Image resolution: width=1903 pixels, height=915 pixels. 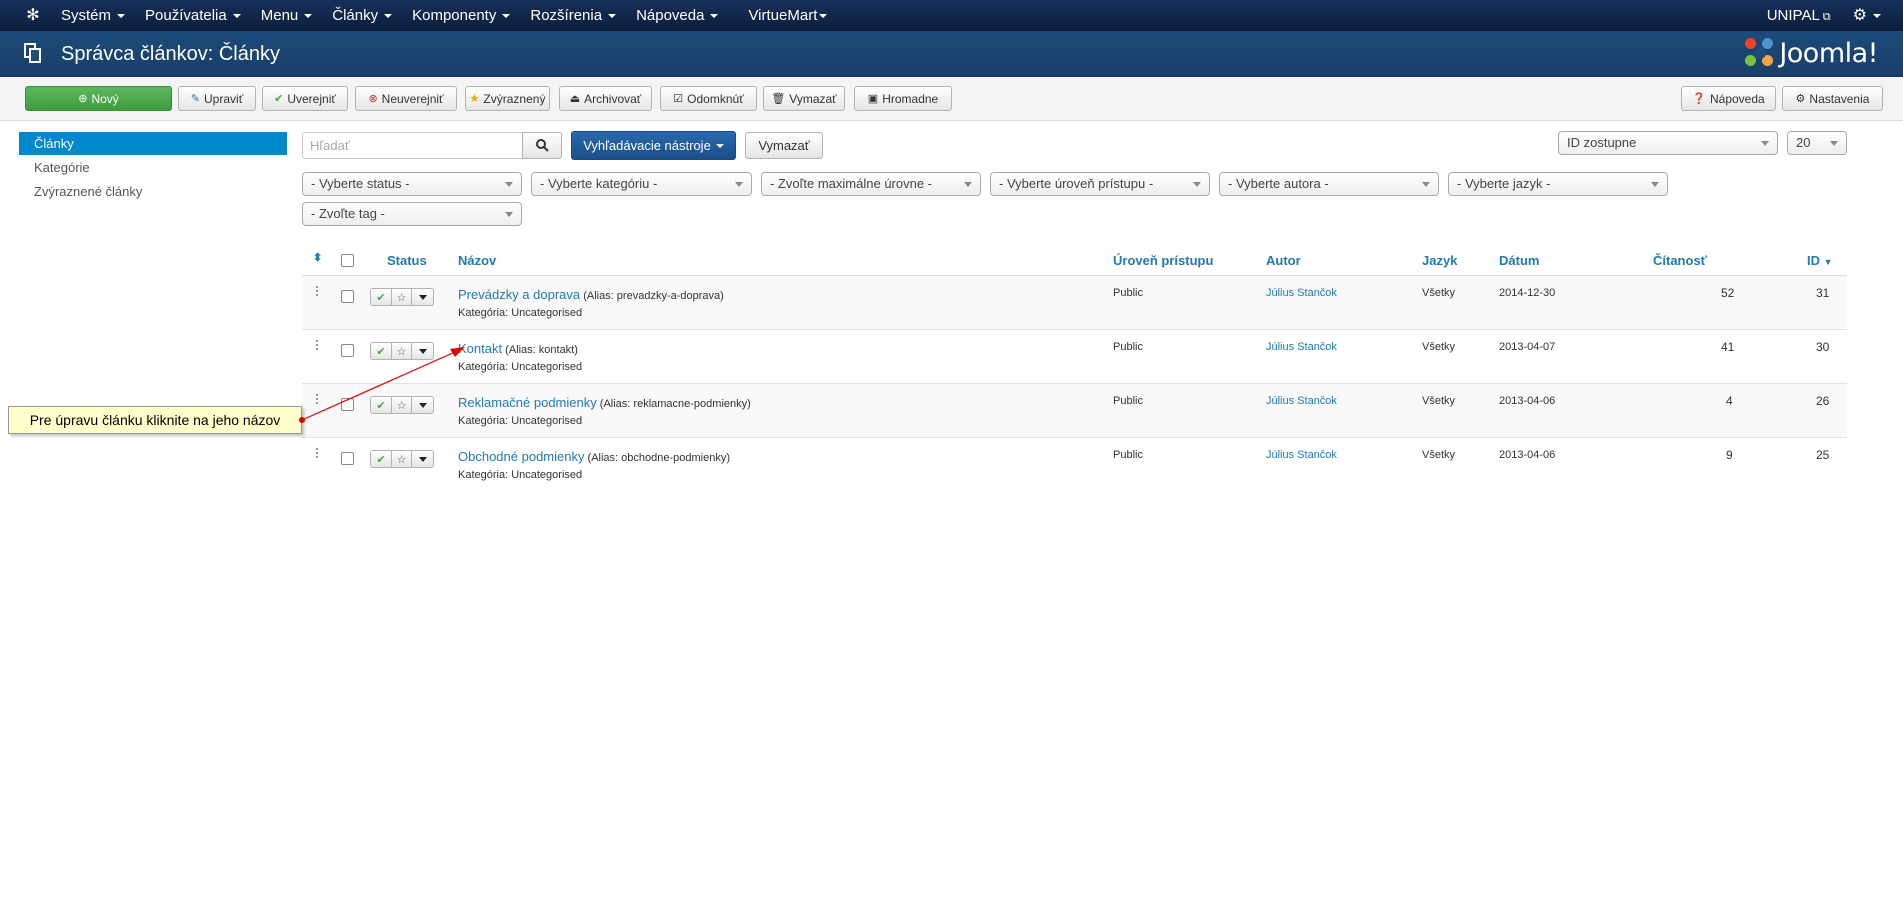 I want to click on max-levels-filter: - Zvoľte maximálne úrovne -, so click(x=871, y=184).